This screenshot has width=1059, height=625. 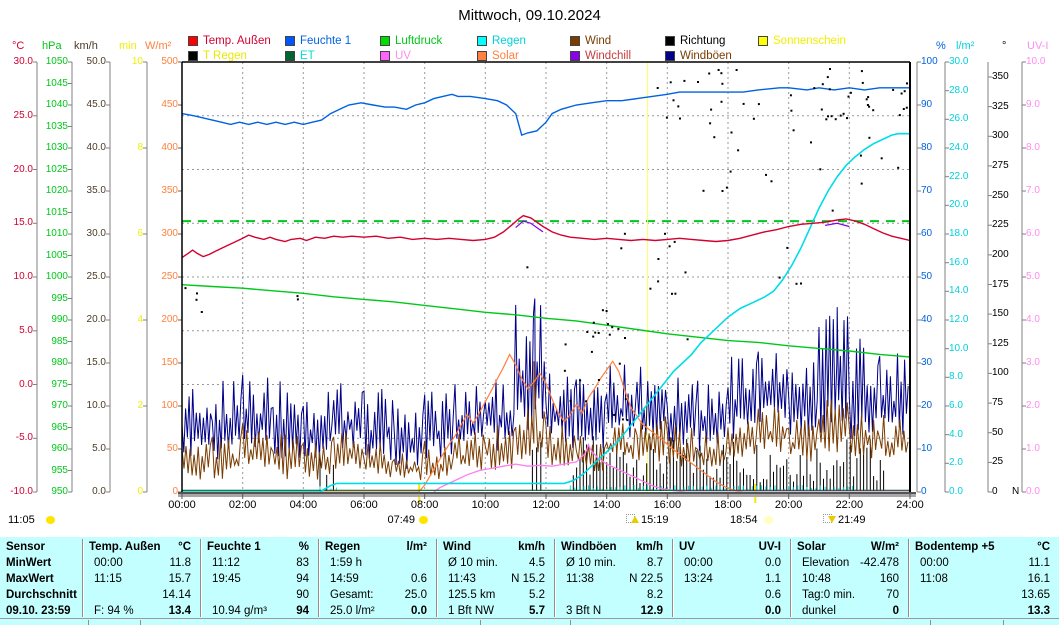 I want to click on x-tick-label: 06:00, so click(x=364, y=505).